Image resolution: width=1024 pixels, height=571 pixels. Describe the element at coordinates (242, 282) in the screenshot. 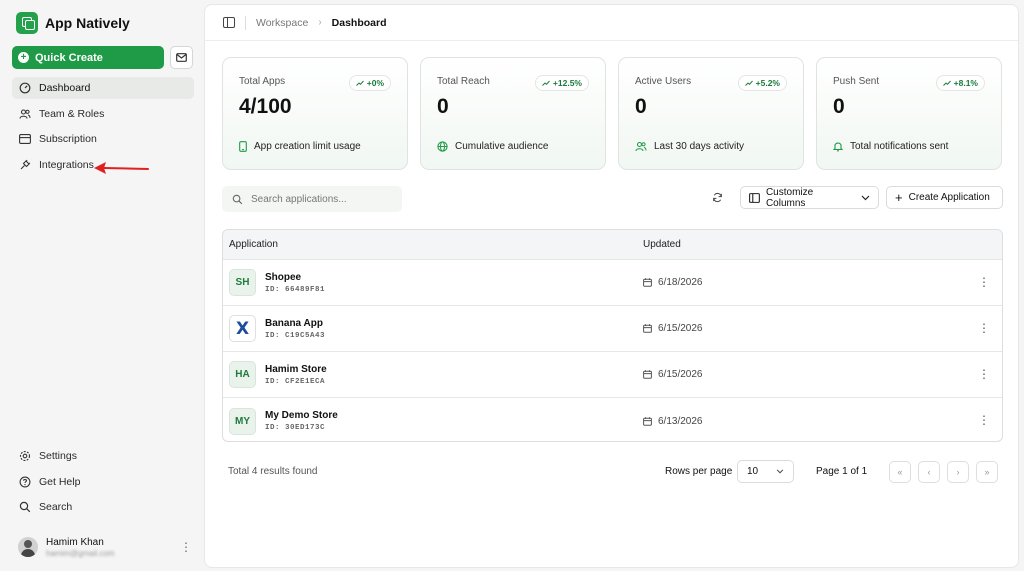

I see `app-avatar: SH` at that location.